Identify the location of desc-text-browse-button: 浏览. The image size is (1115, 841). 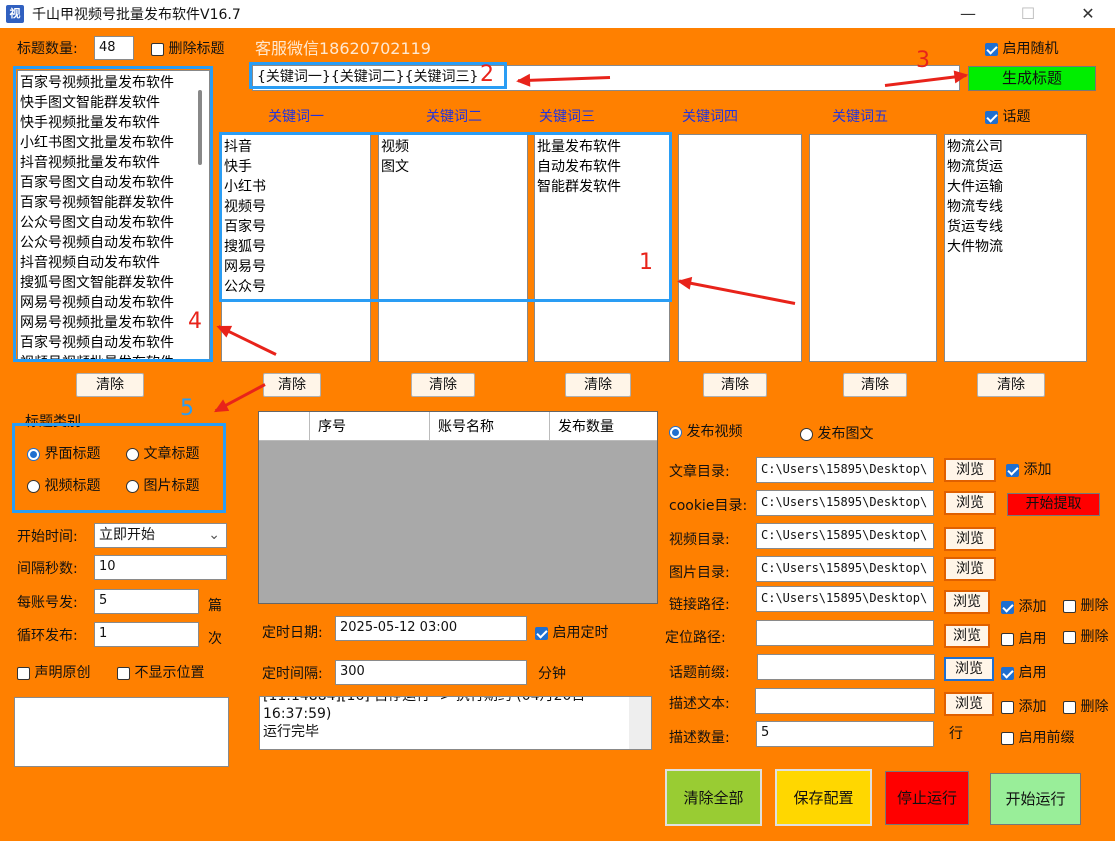
(969, 704).